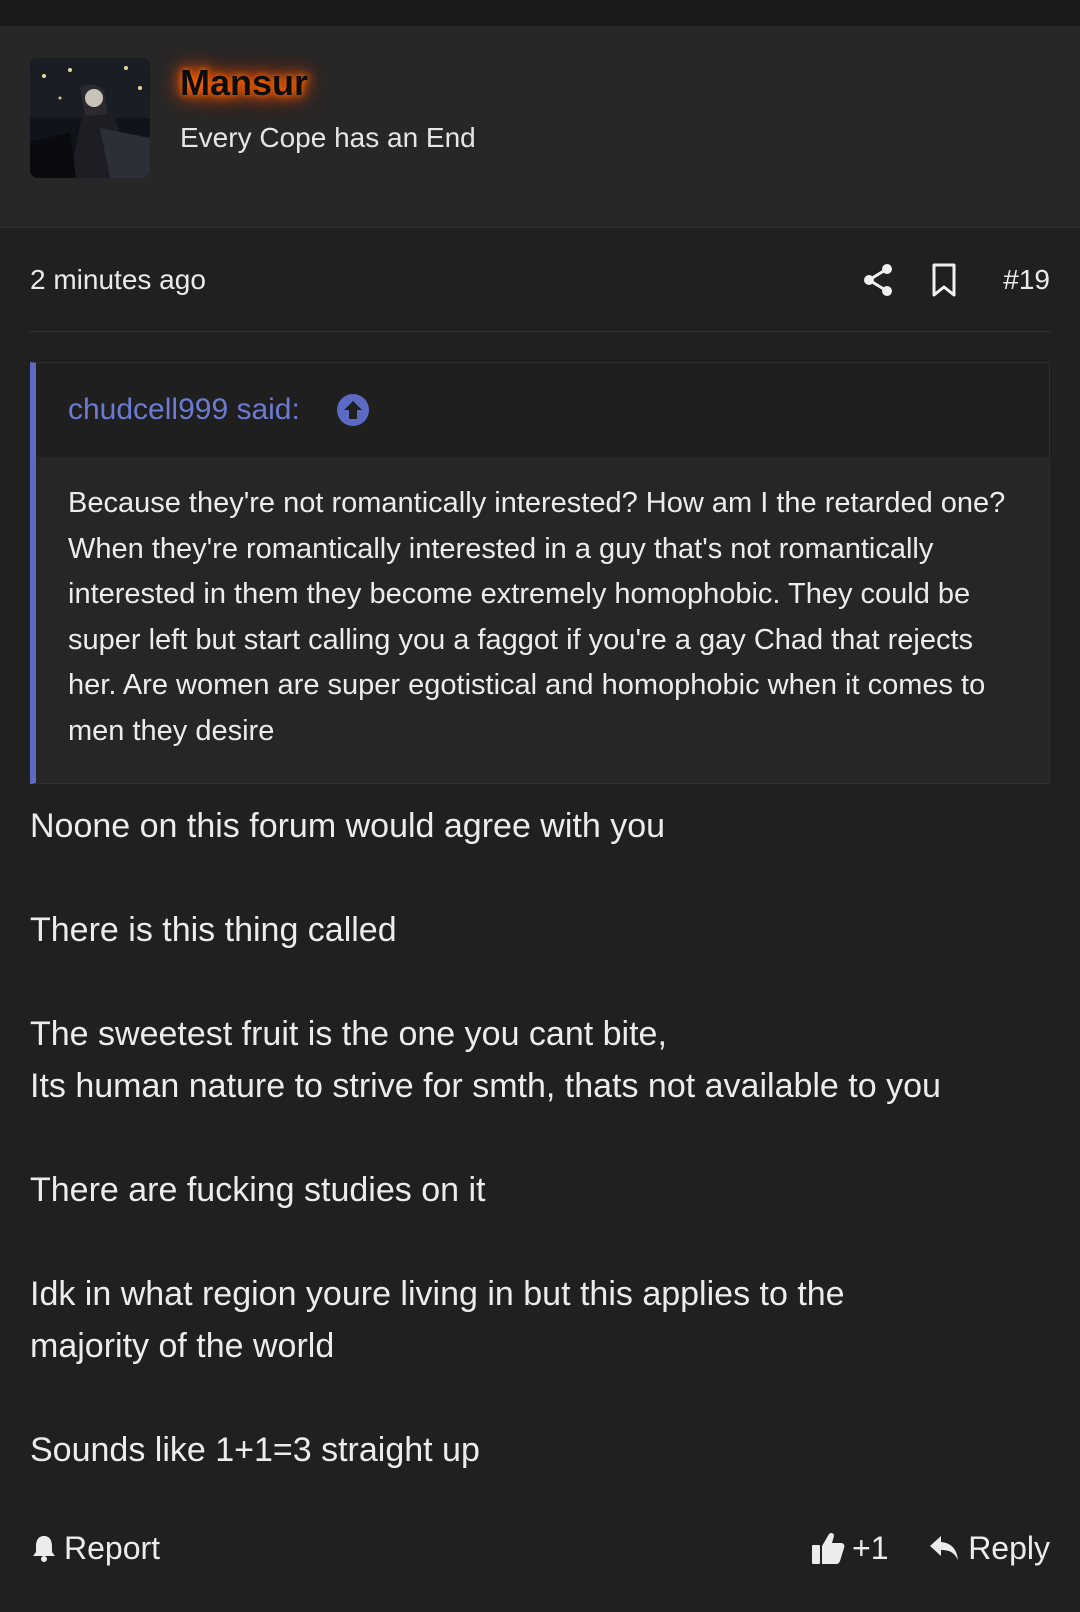 The width and height of the screenshot is (1080, 1612). What do you see at coordinates (878, 280) in the screenshot?
I see `share-icon` at bounding box center [878, 280].